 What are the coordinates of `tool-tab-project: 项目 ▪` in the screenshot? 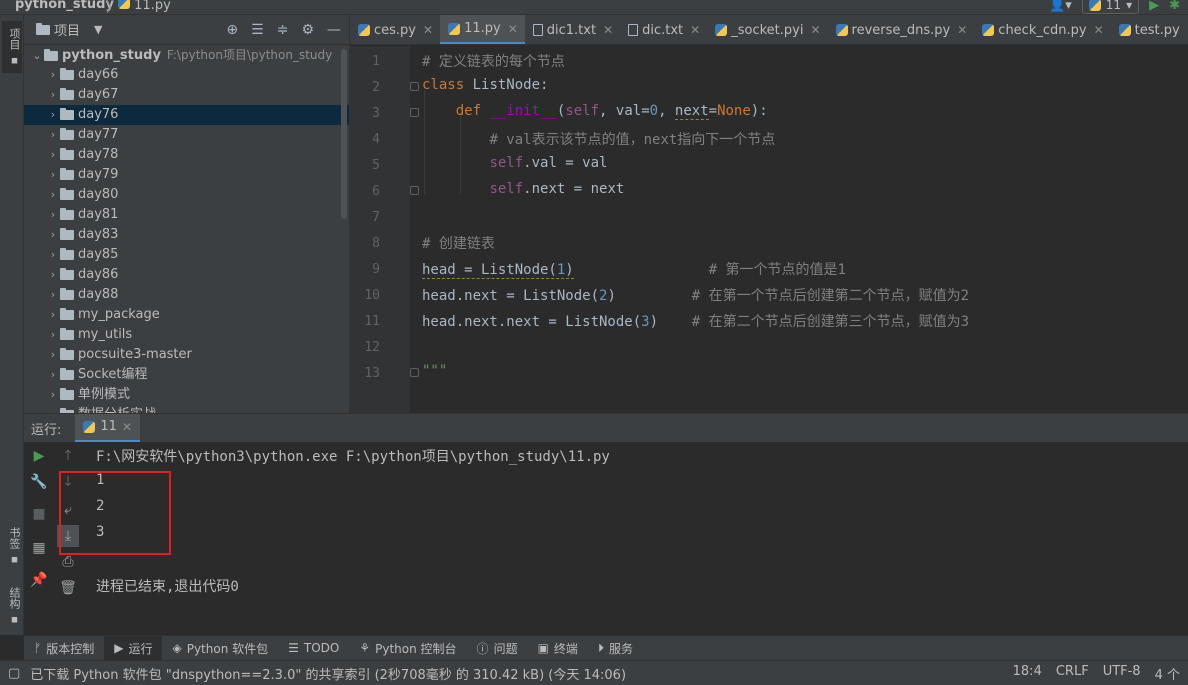 It's located at (12, 47).